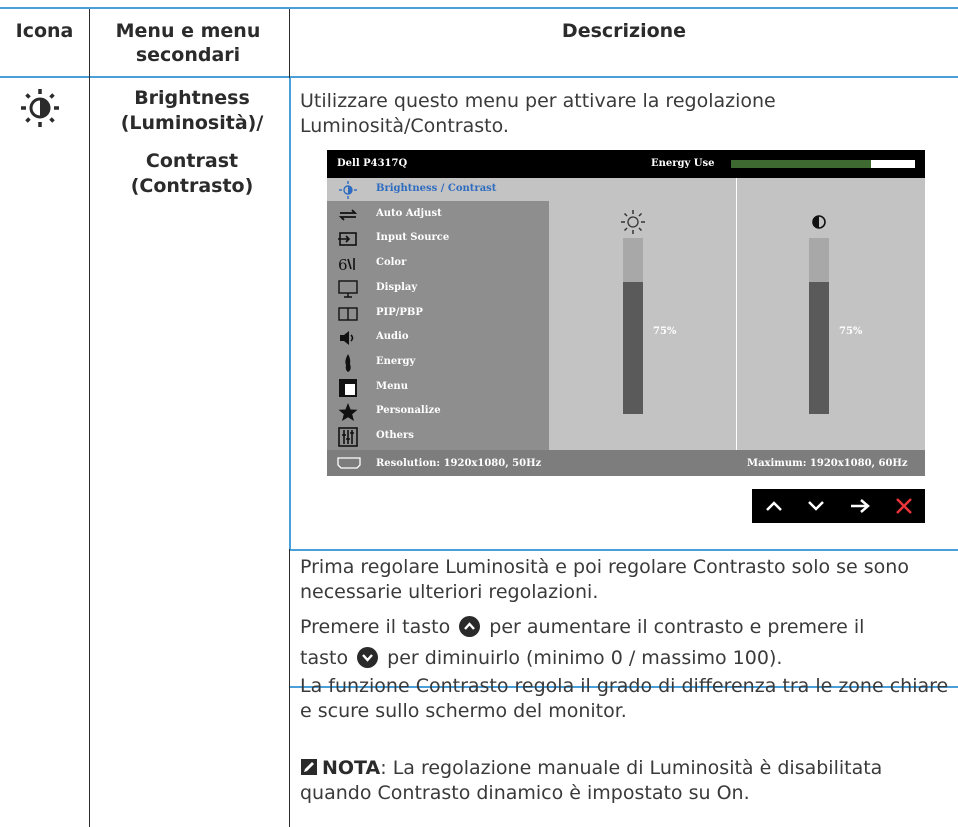 This screenshot has height=827, width=958. Describe the element at coordinates (192, 186) in the screenshot. I see `menu-label-4: (Contrasto)` at that location.